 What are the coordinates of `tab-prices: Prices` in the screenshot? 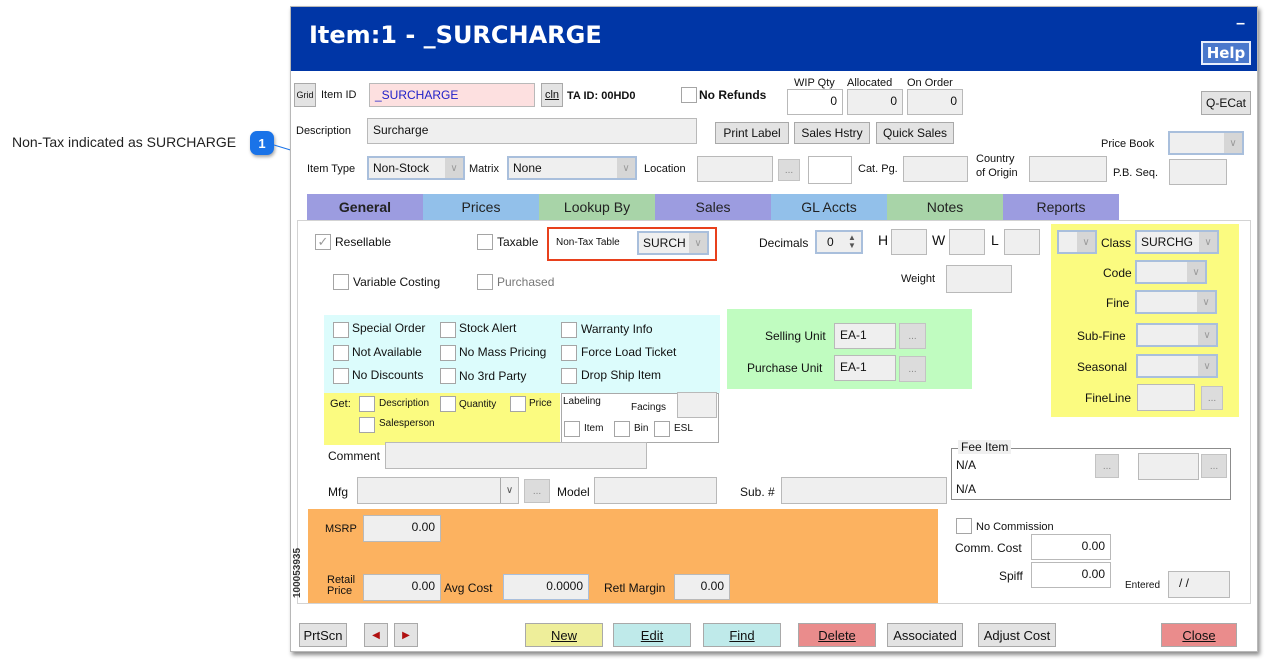 It's located at (481, 207).